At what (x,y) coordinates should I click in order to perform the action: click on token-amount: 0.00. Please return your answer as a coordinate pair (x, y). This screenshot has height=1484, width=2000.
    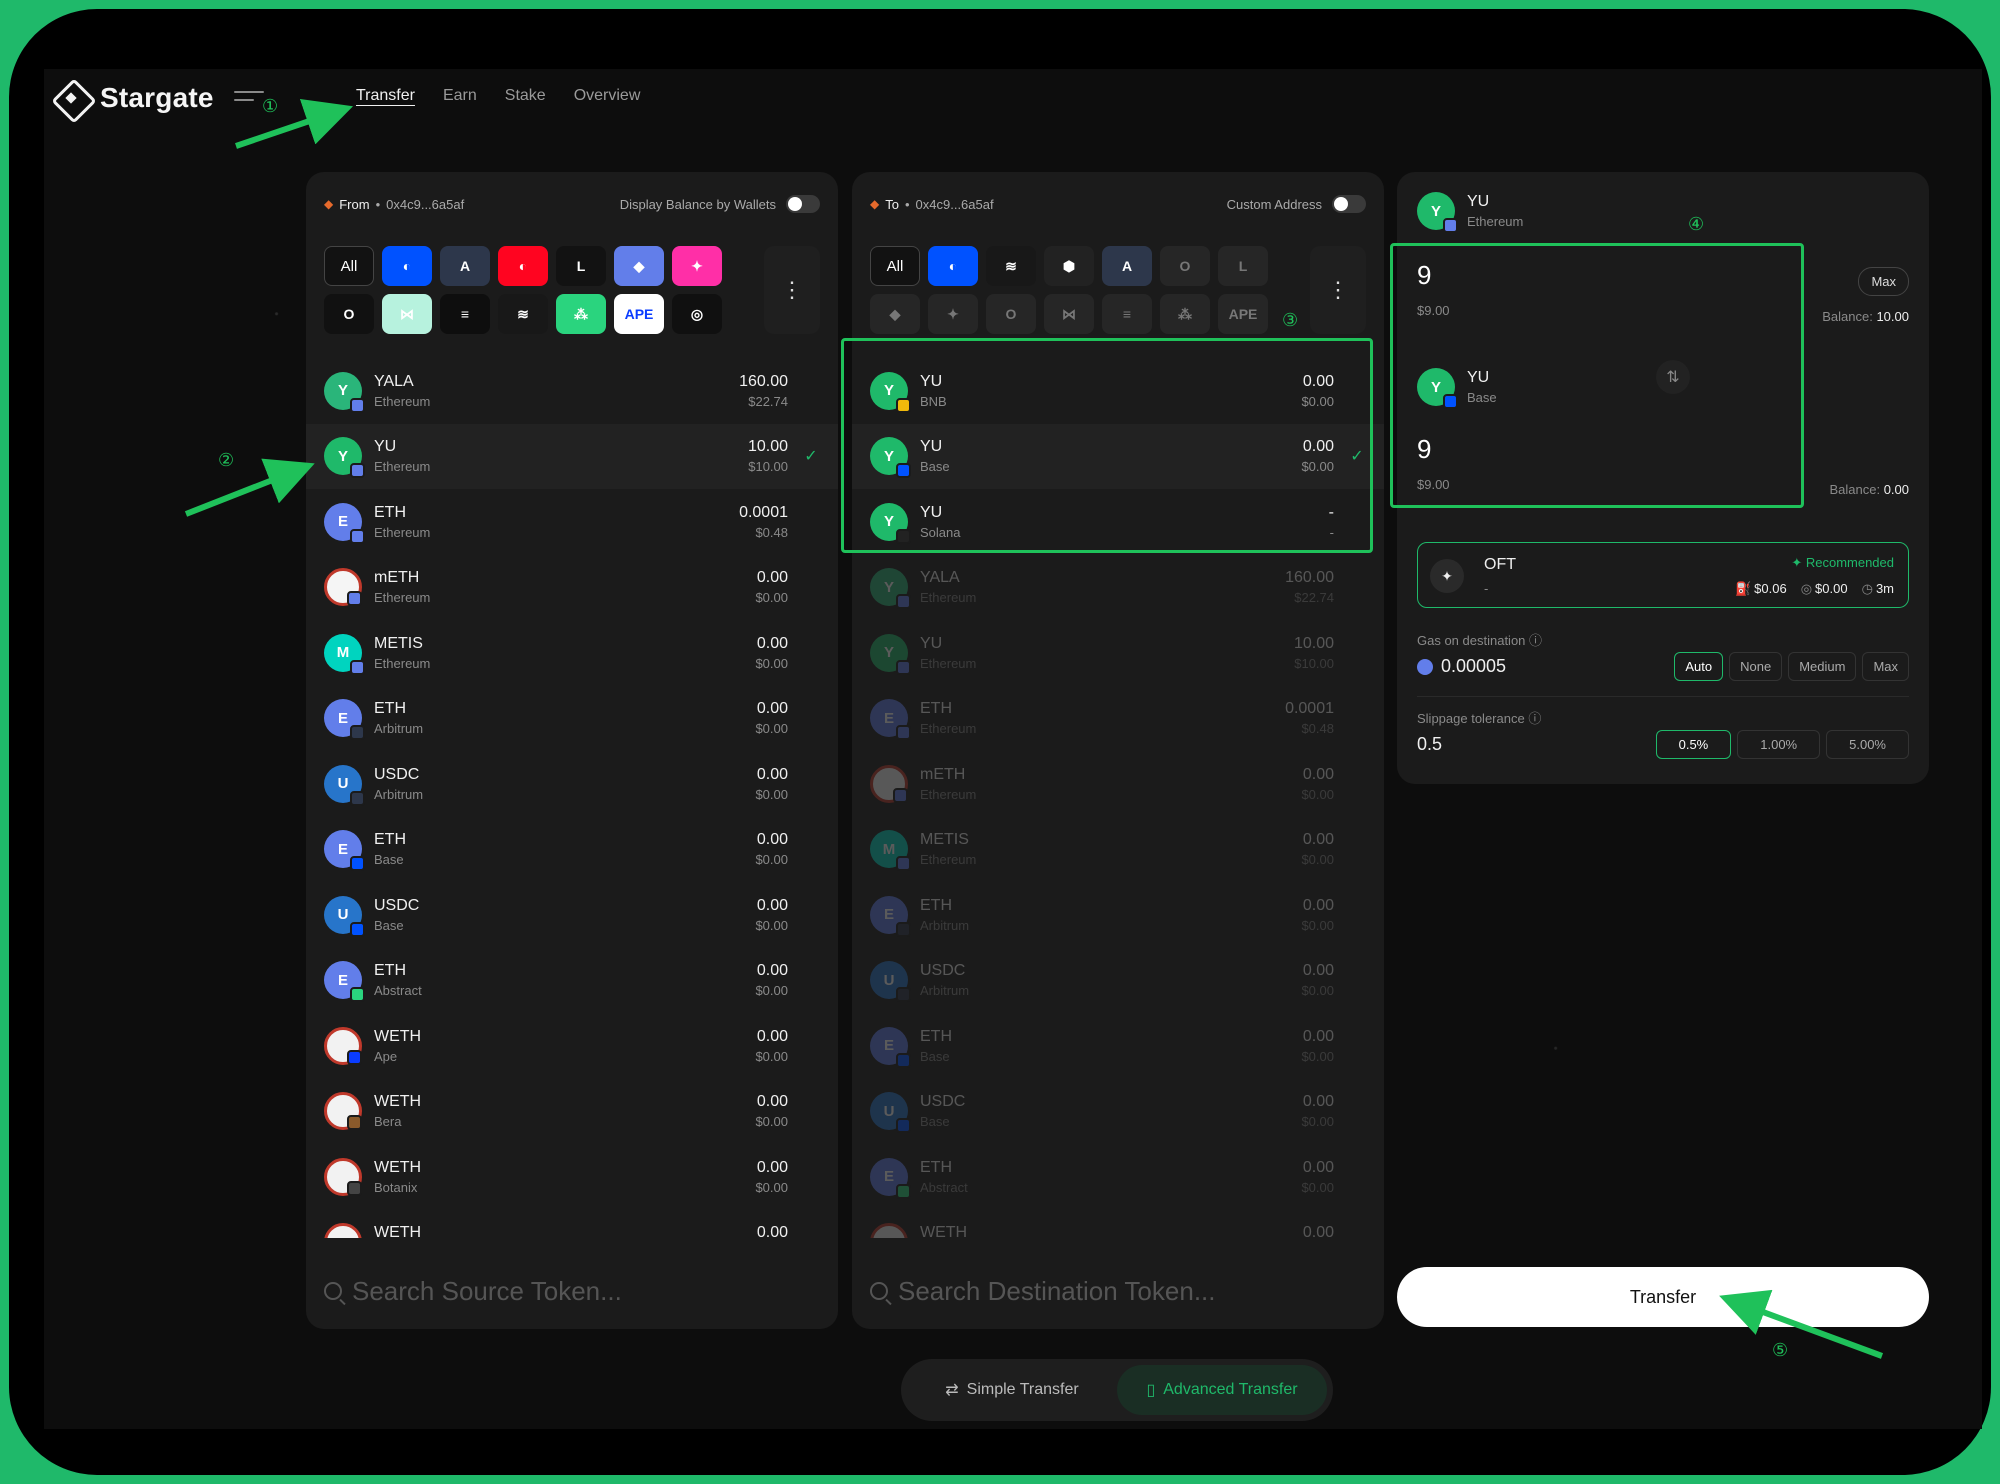
    Looking at the image, I should click on (1318, 1036).